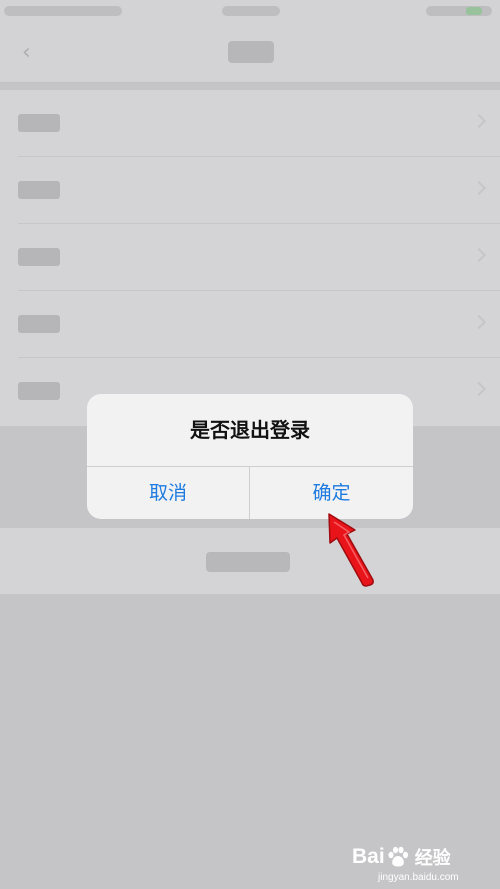 Image resolution: width=500 pixels, height=889 pixels. I want to click on watermark-url: jingyan.baidu.com, so click(418, 877).